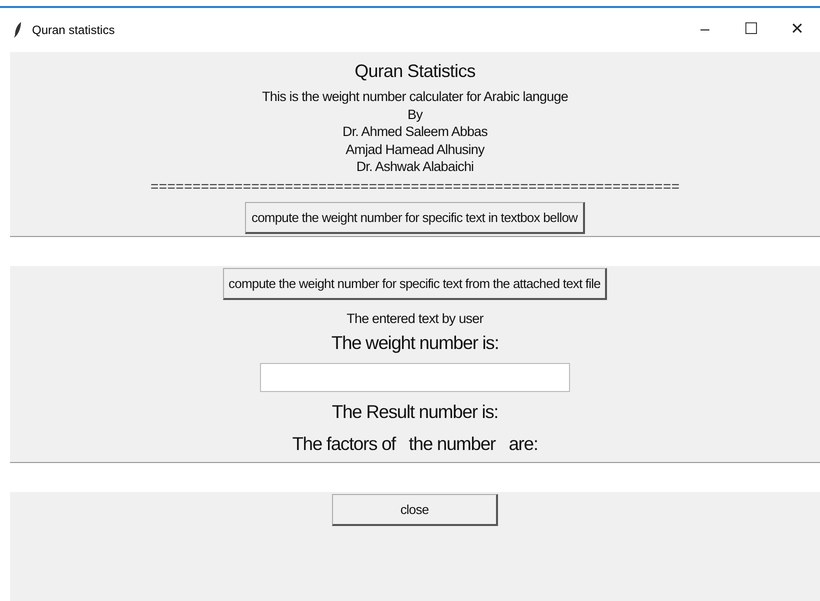 Image resolution: width=820 pixels, height=601 pixels. I want to click on text-label: By, so click(415, 114).